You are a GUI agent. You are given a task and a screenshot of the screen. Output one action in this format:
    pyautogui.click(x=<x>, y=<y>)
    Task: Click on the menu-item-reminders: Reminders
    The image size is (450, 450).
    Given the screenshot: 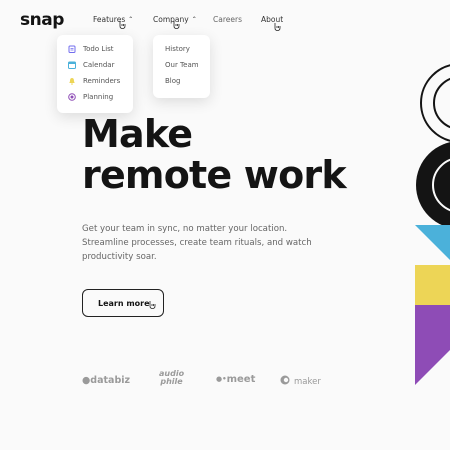 What is the action you would take?
    pyautogui.click(x=95, y=81)
    